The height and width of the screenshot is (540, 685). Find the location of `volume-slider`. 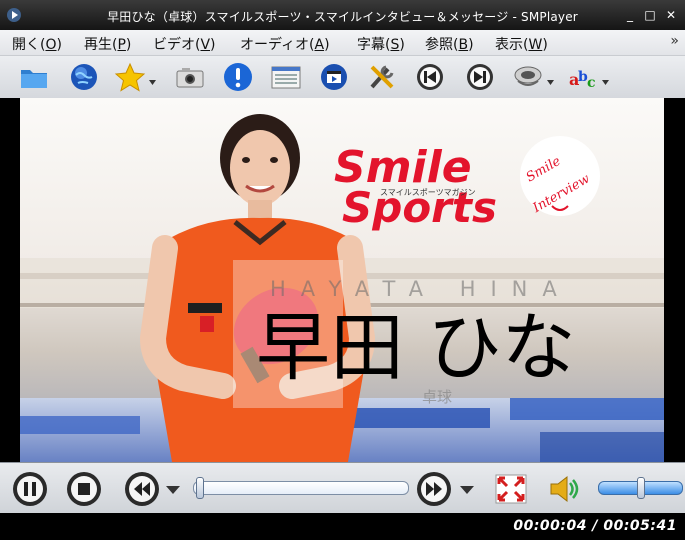

volume-slider is located at coordinates (640, 488).